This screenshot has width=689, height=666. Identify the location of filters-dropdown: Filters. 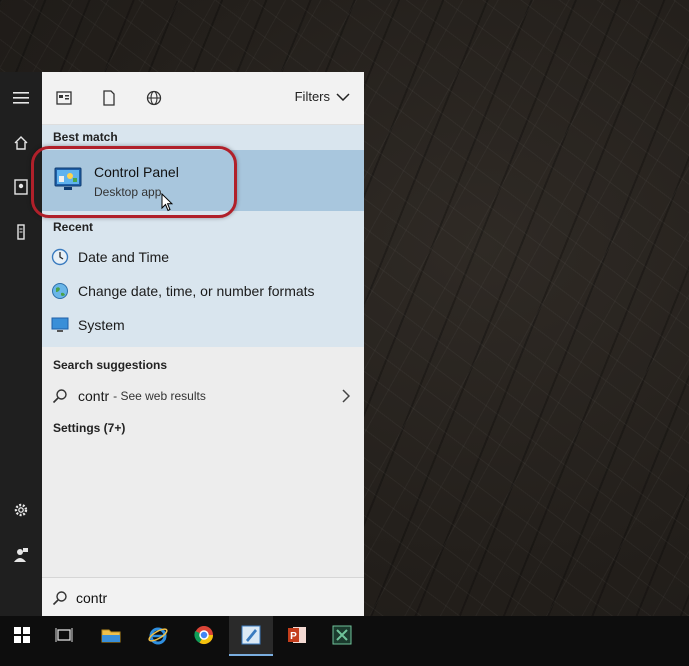
(322, 96).